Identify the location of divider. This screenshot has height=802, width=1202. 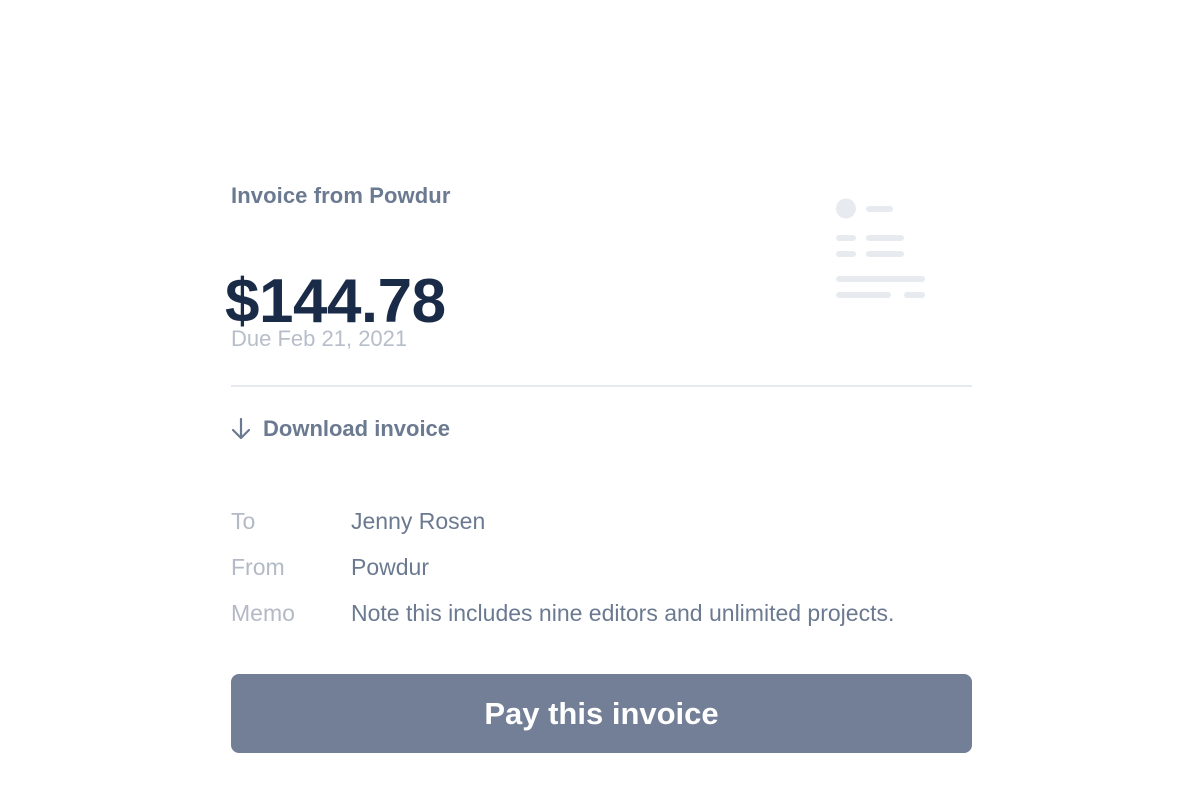
(601, 386).